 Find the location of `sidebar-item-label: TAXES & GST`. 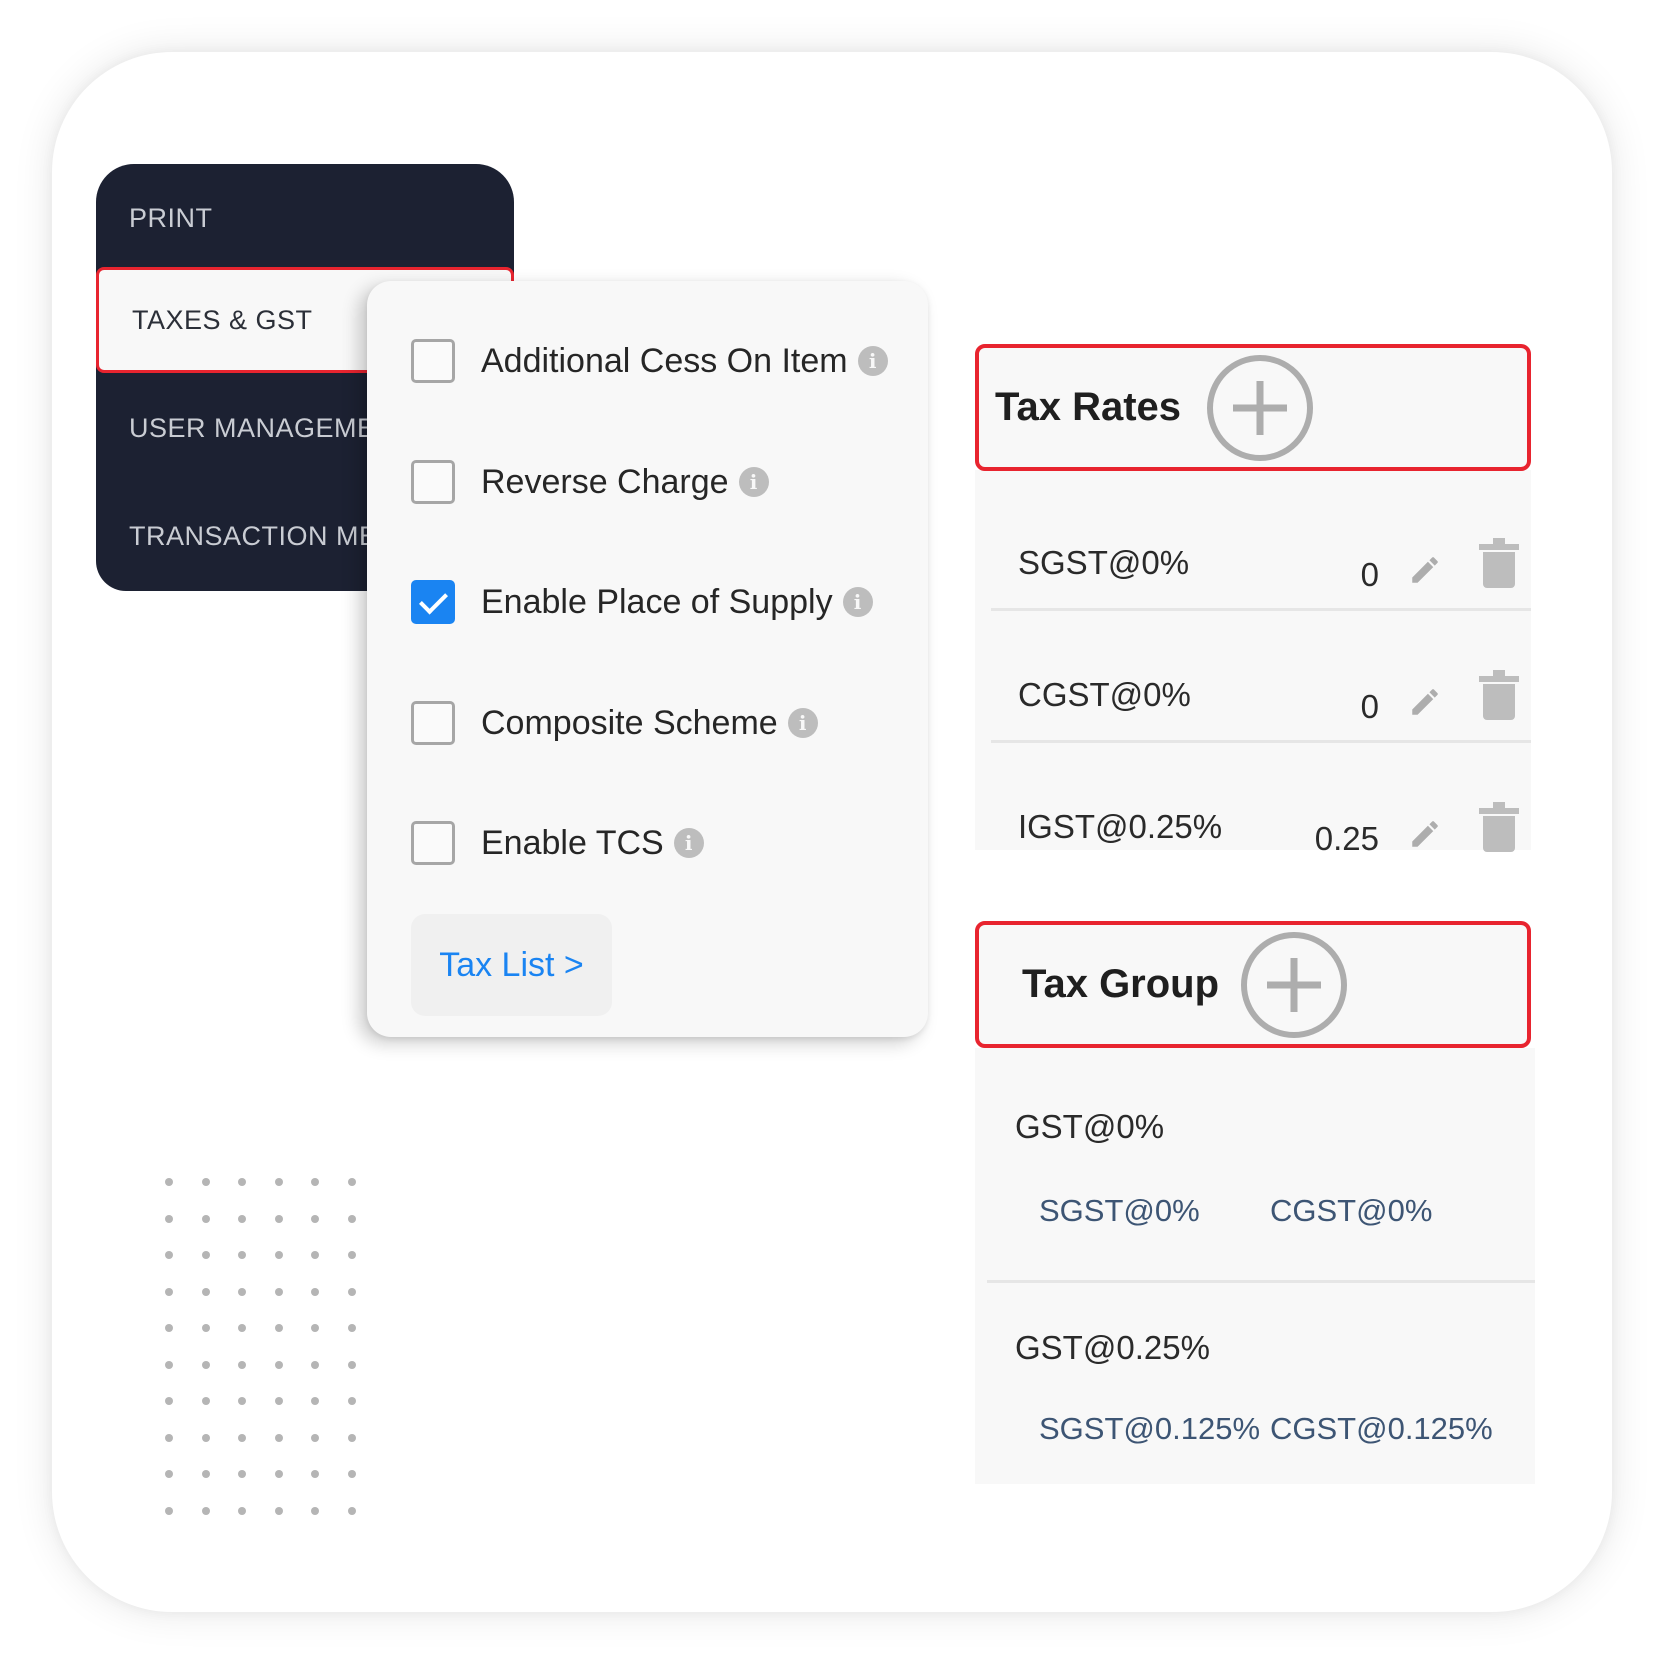

sidebar-item-label: TAXES & GST is located at coordinates (222, 319).